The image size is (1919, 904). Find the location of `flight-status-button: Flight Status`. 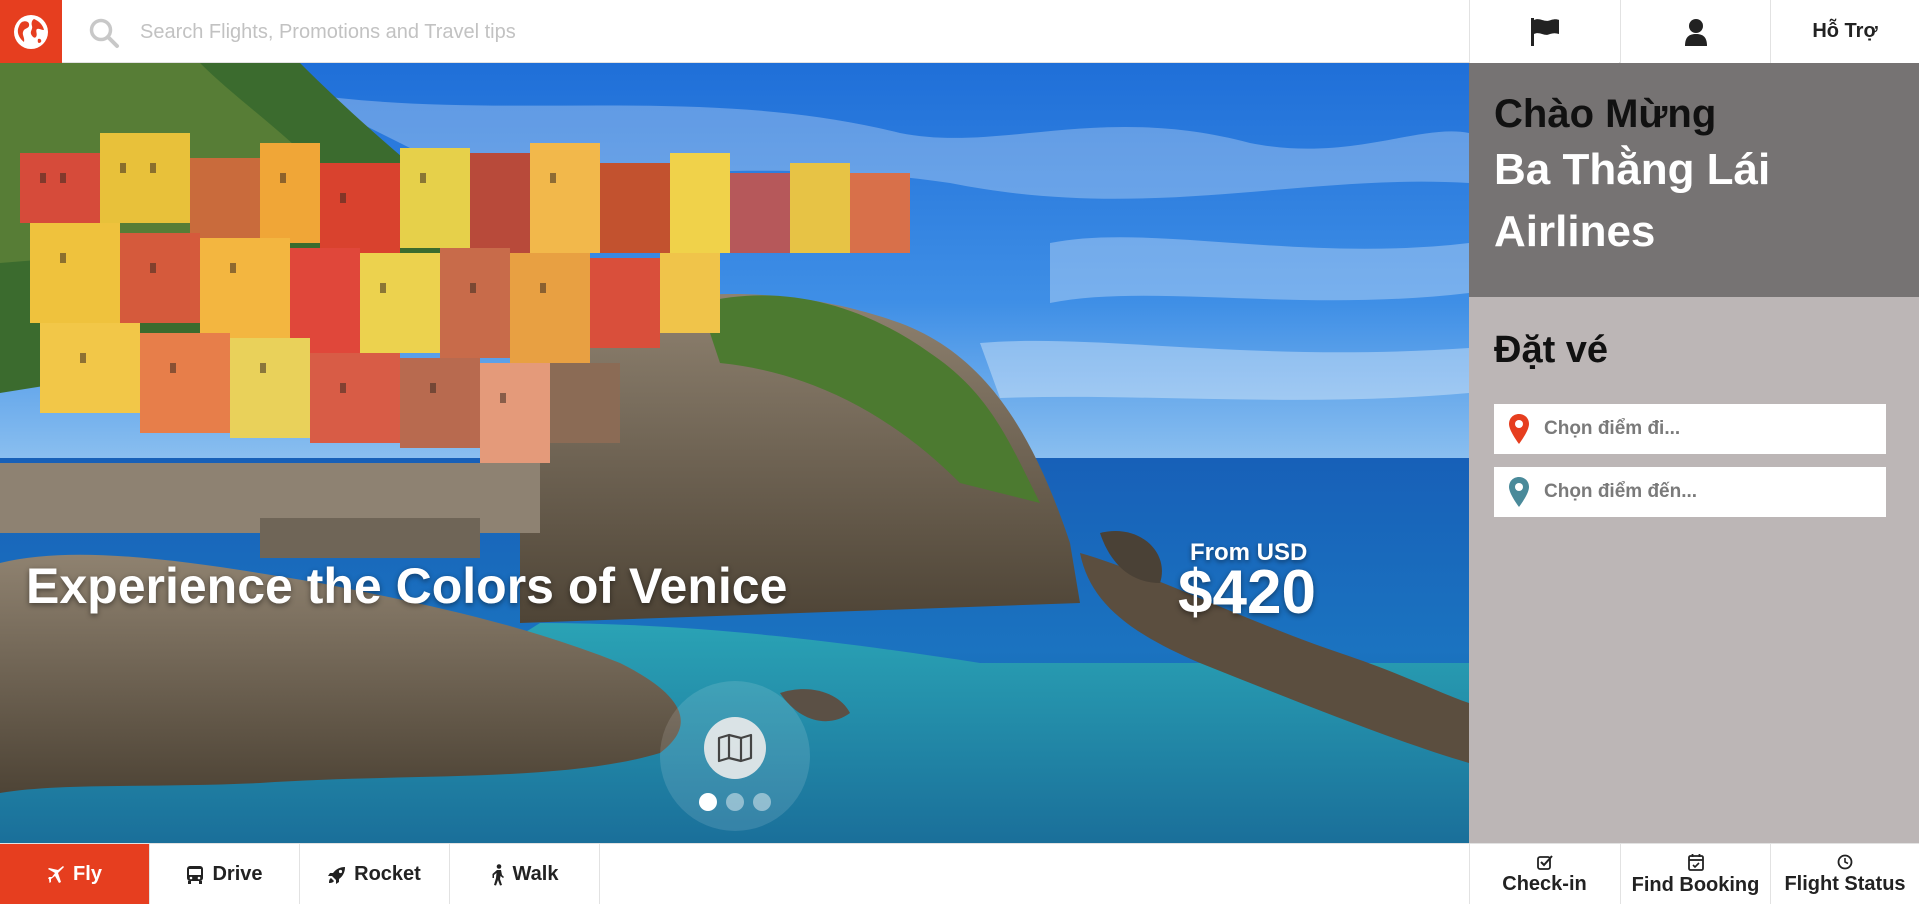

flight-status-button: Flight Status is located at coordinates (1844, 874).